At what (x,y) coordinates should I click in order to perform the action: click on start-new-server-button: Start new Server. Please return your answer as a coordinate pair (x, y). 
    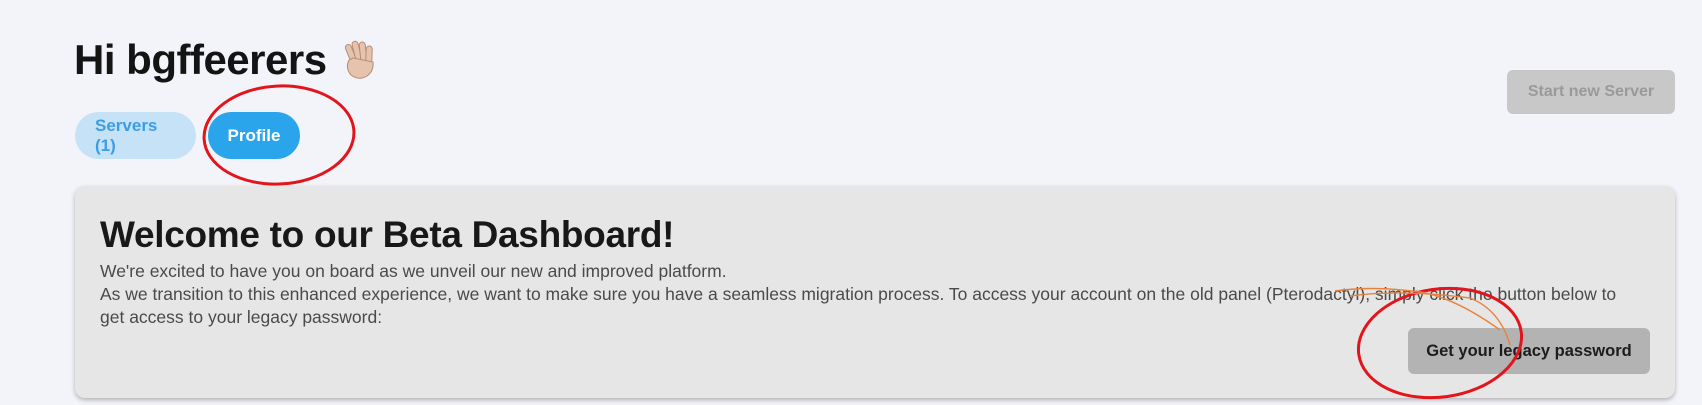
    Looking at the image, I should click on (1591, 92).